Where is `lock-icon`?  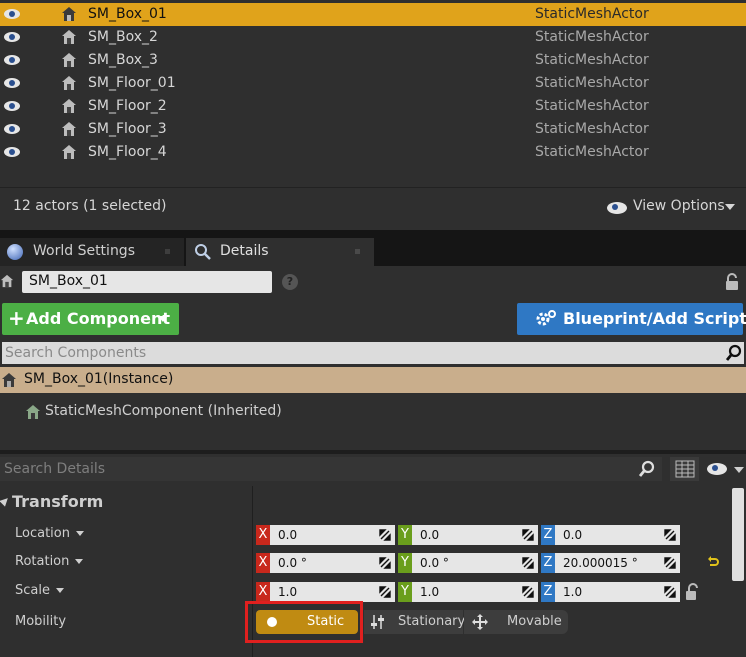
lock-icon is located at coordinates (732, 282).